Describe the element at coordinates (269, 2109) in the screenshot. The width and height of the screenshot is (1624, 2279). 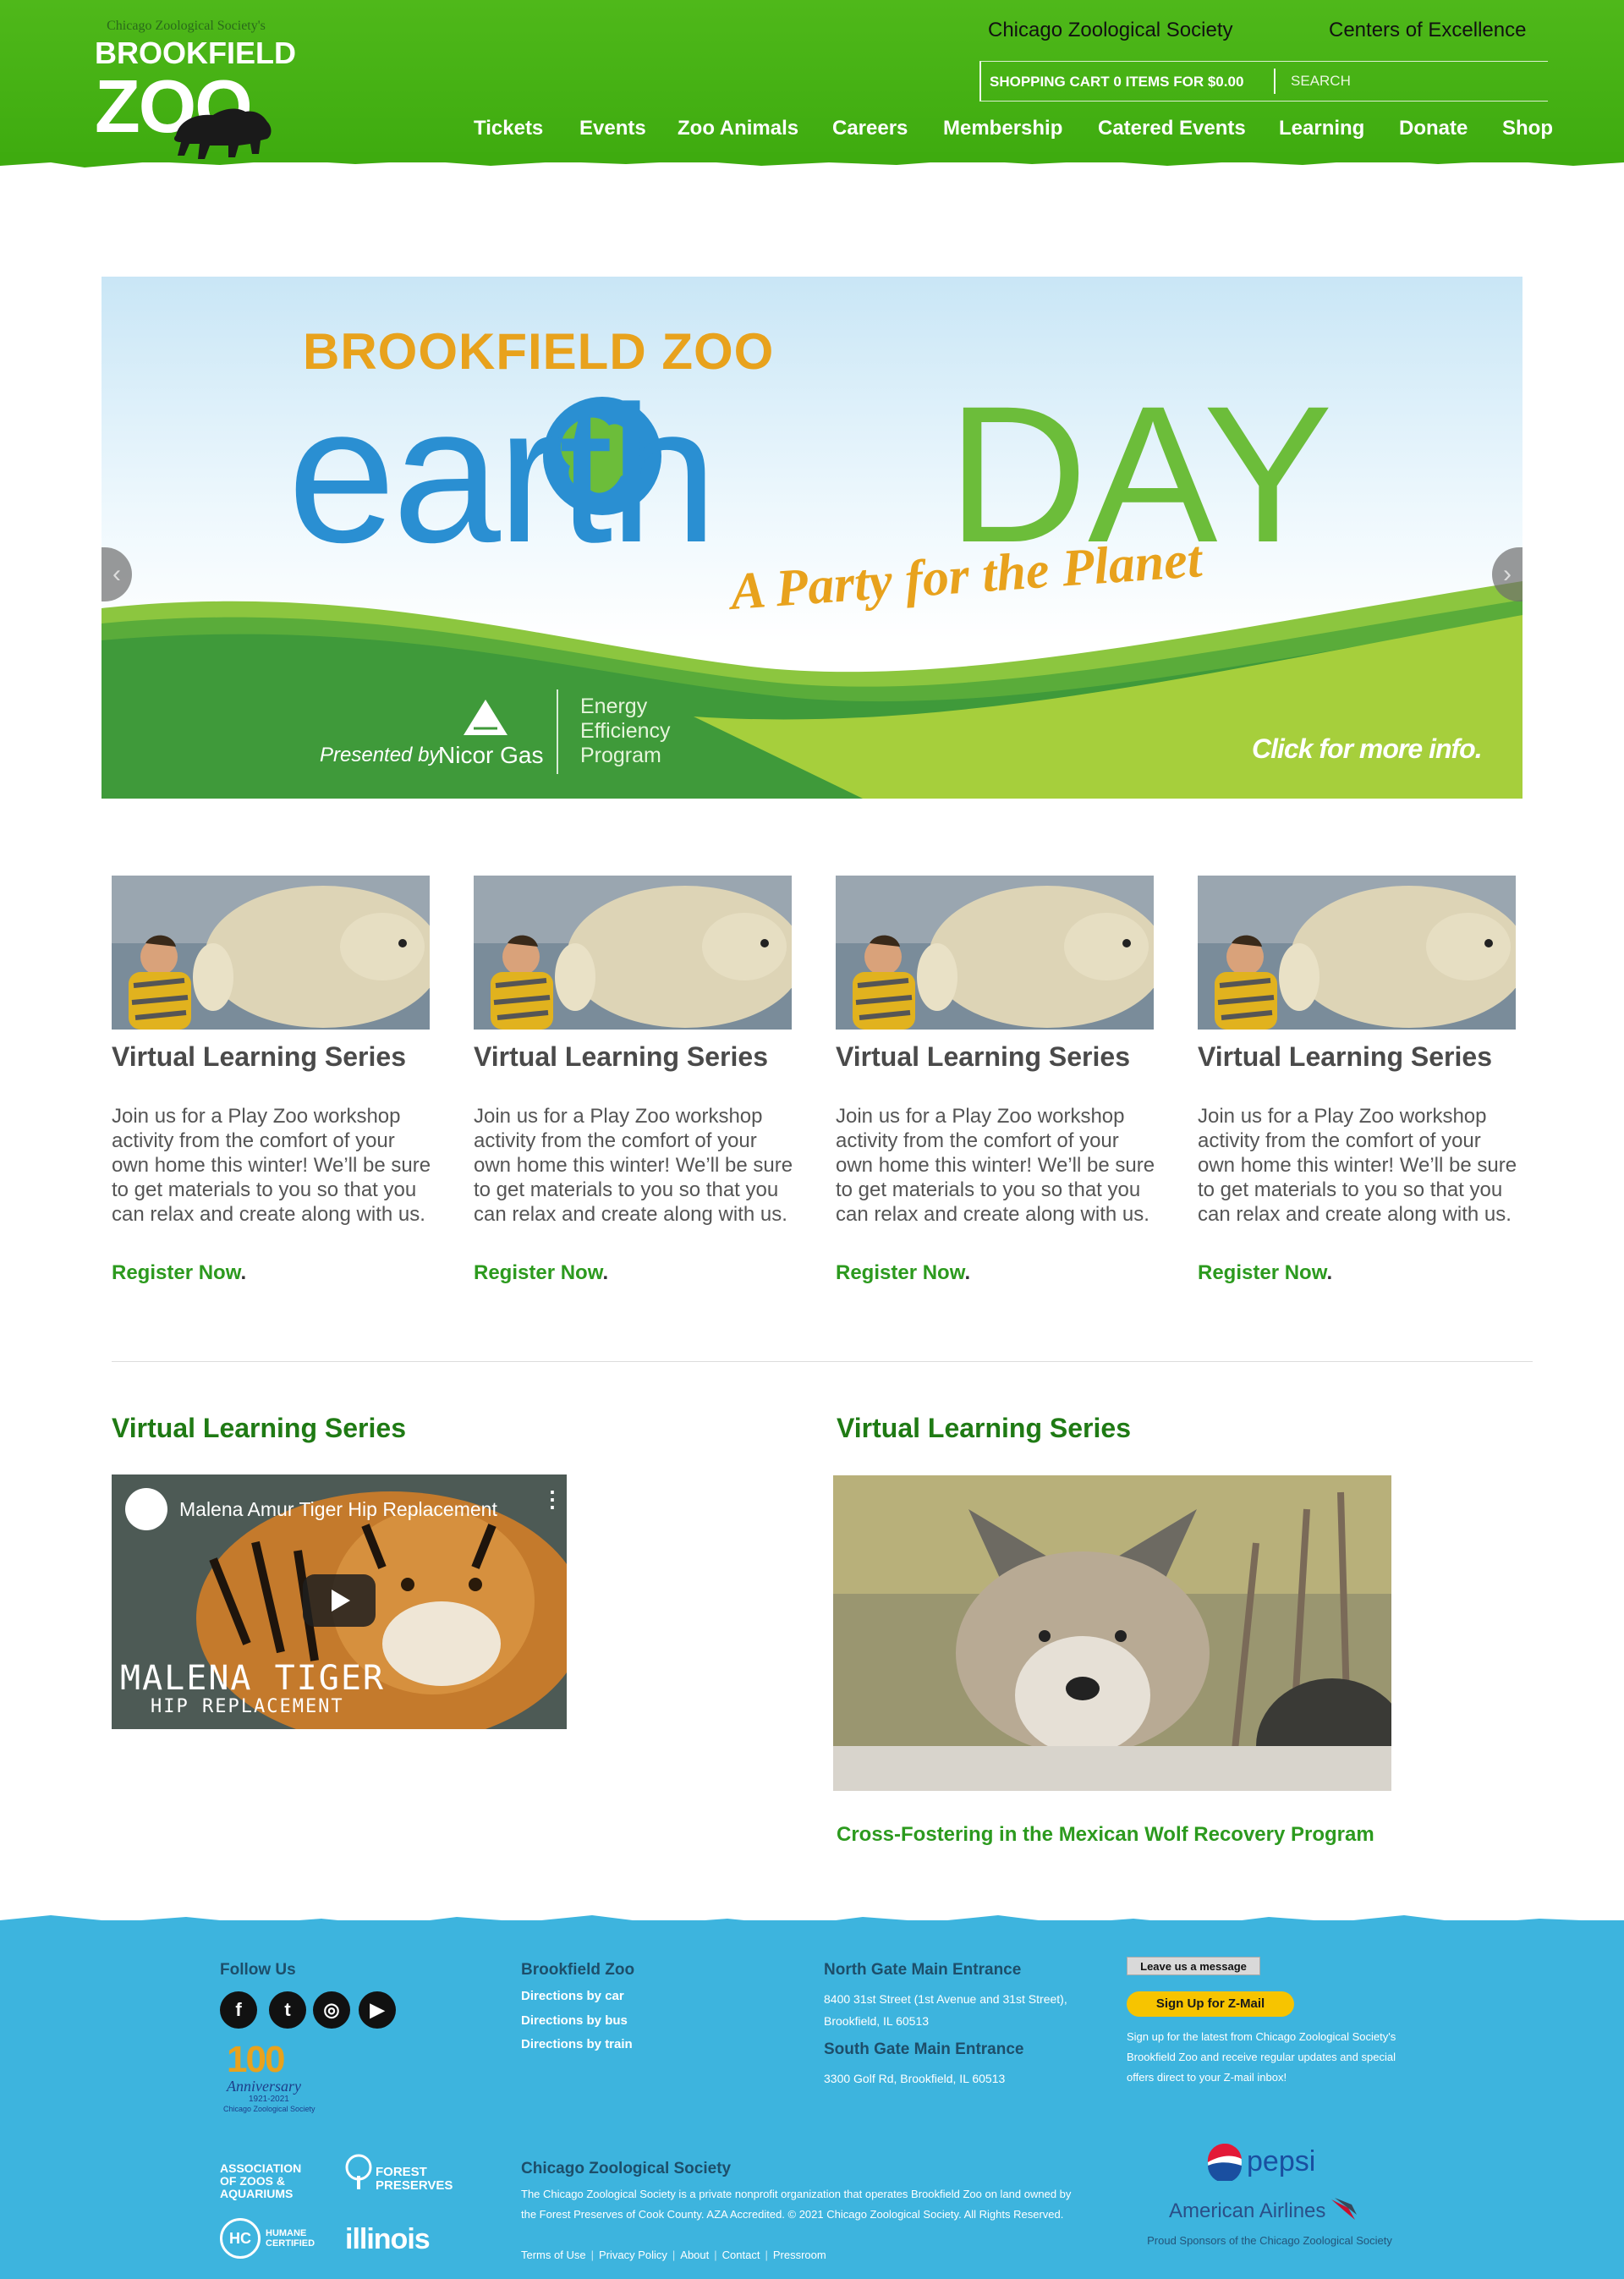
I see `anniversary-org: Chicago Zoological Society` at that location.